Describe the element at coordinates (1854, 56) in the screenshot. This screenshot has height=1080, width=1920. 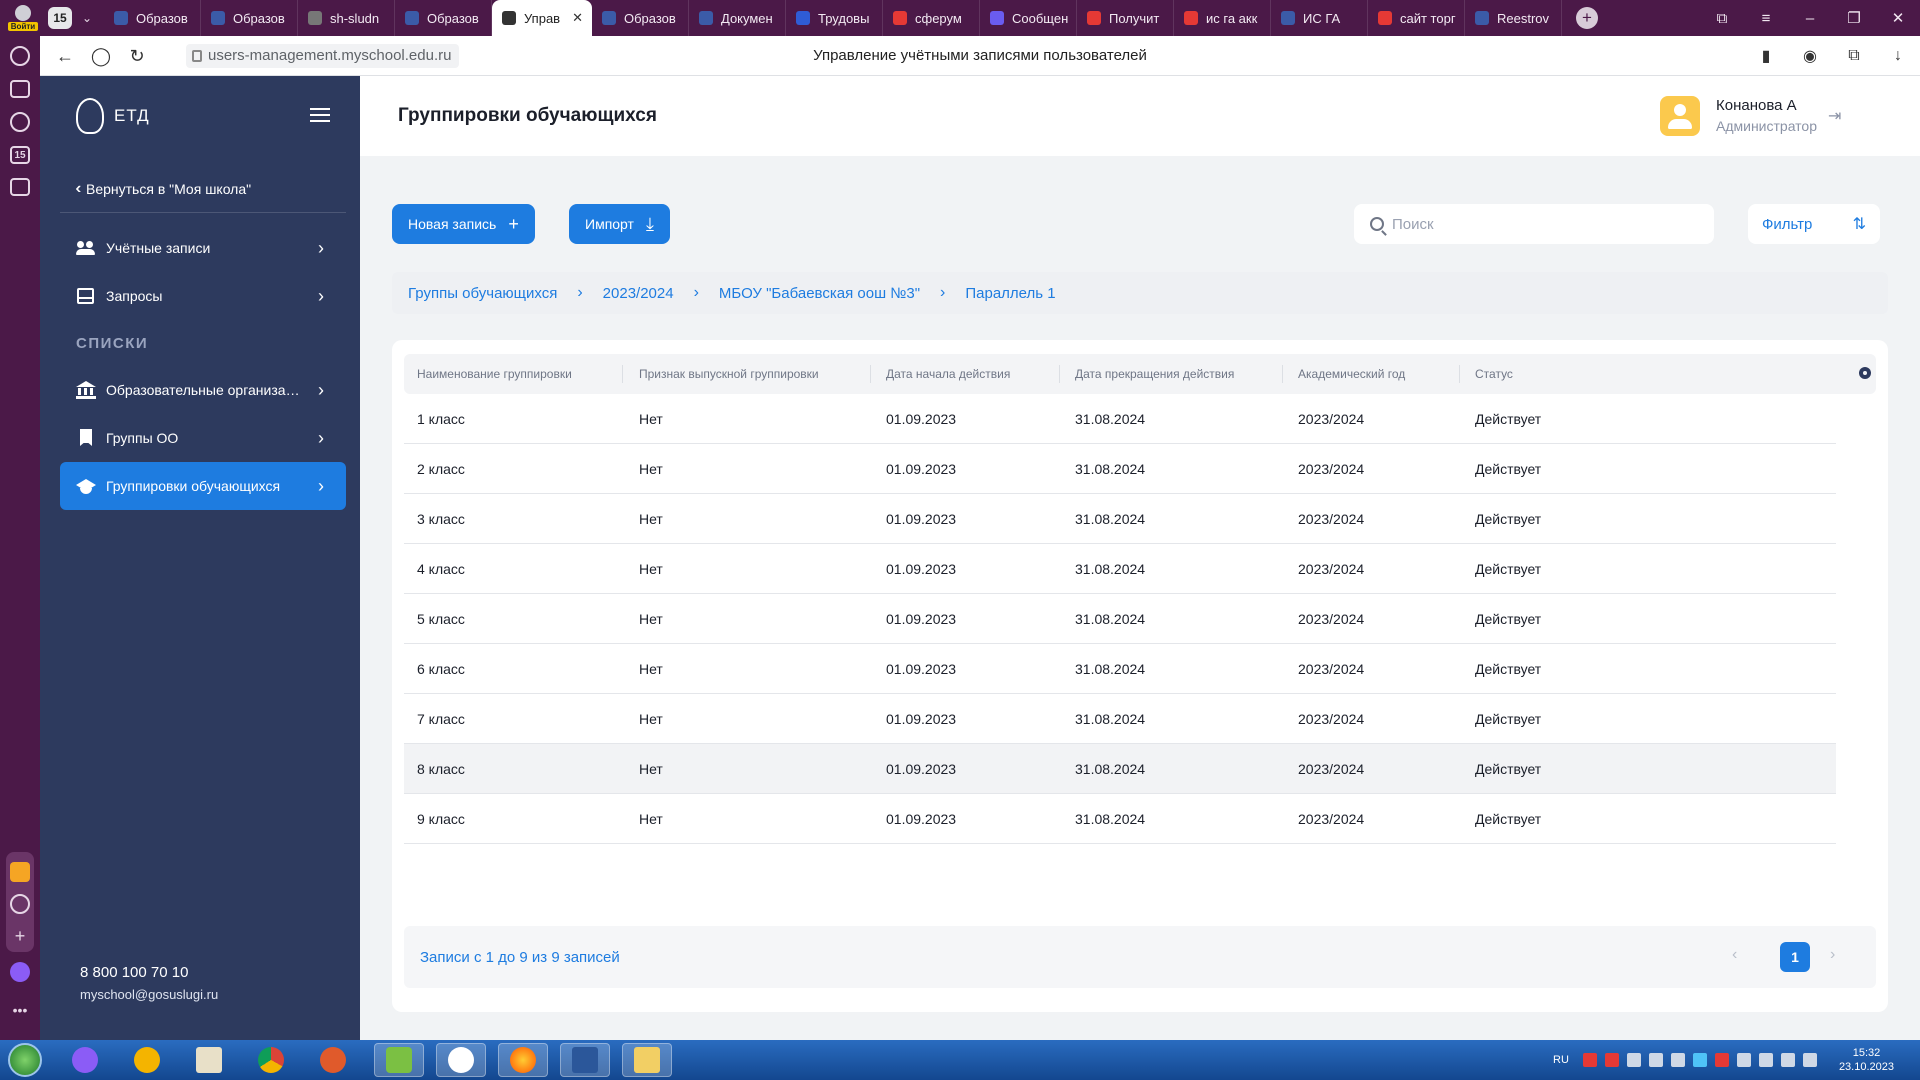
I see `collections-add-icon: ⧉` at that location.